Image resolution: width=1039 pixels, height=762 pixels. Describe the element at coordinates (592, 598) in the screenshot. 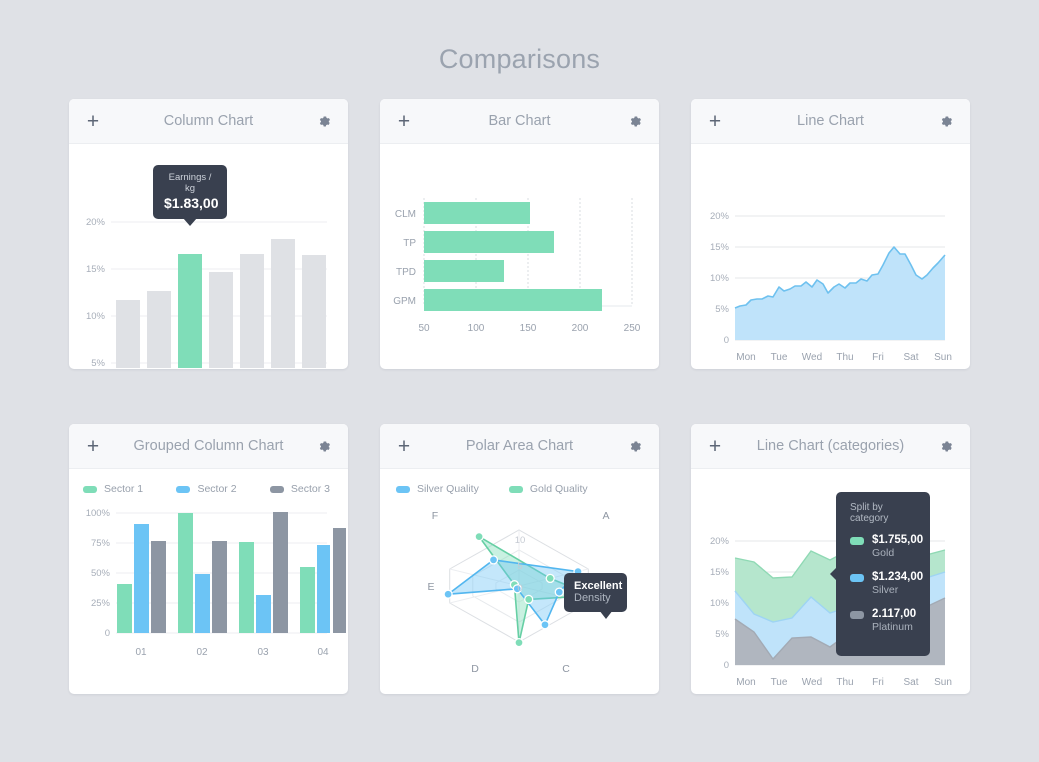

I see `tooltip-subtitle: Density` at that location.